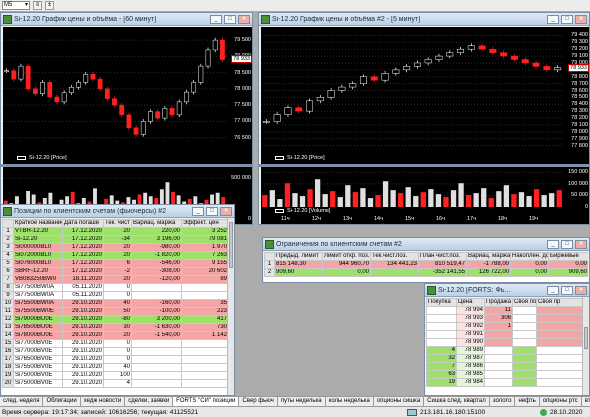 This screenshot has width=590, height=417. I want to click on orderbook-scrollbar, so click(585, 346).